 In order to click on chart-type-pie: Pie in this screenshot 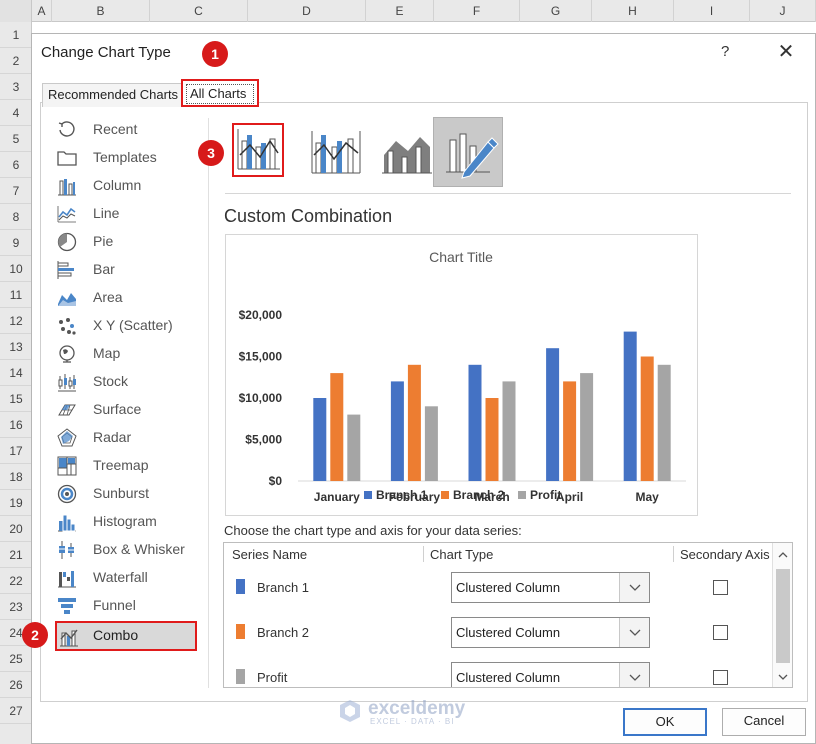, I will do `click(131, 241)`.